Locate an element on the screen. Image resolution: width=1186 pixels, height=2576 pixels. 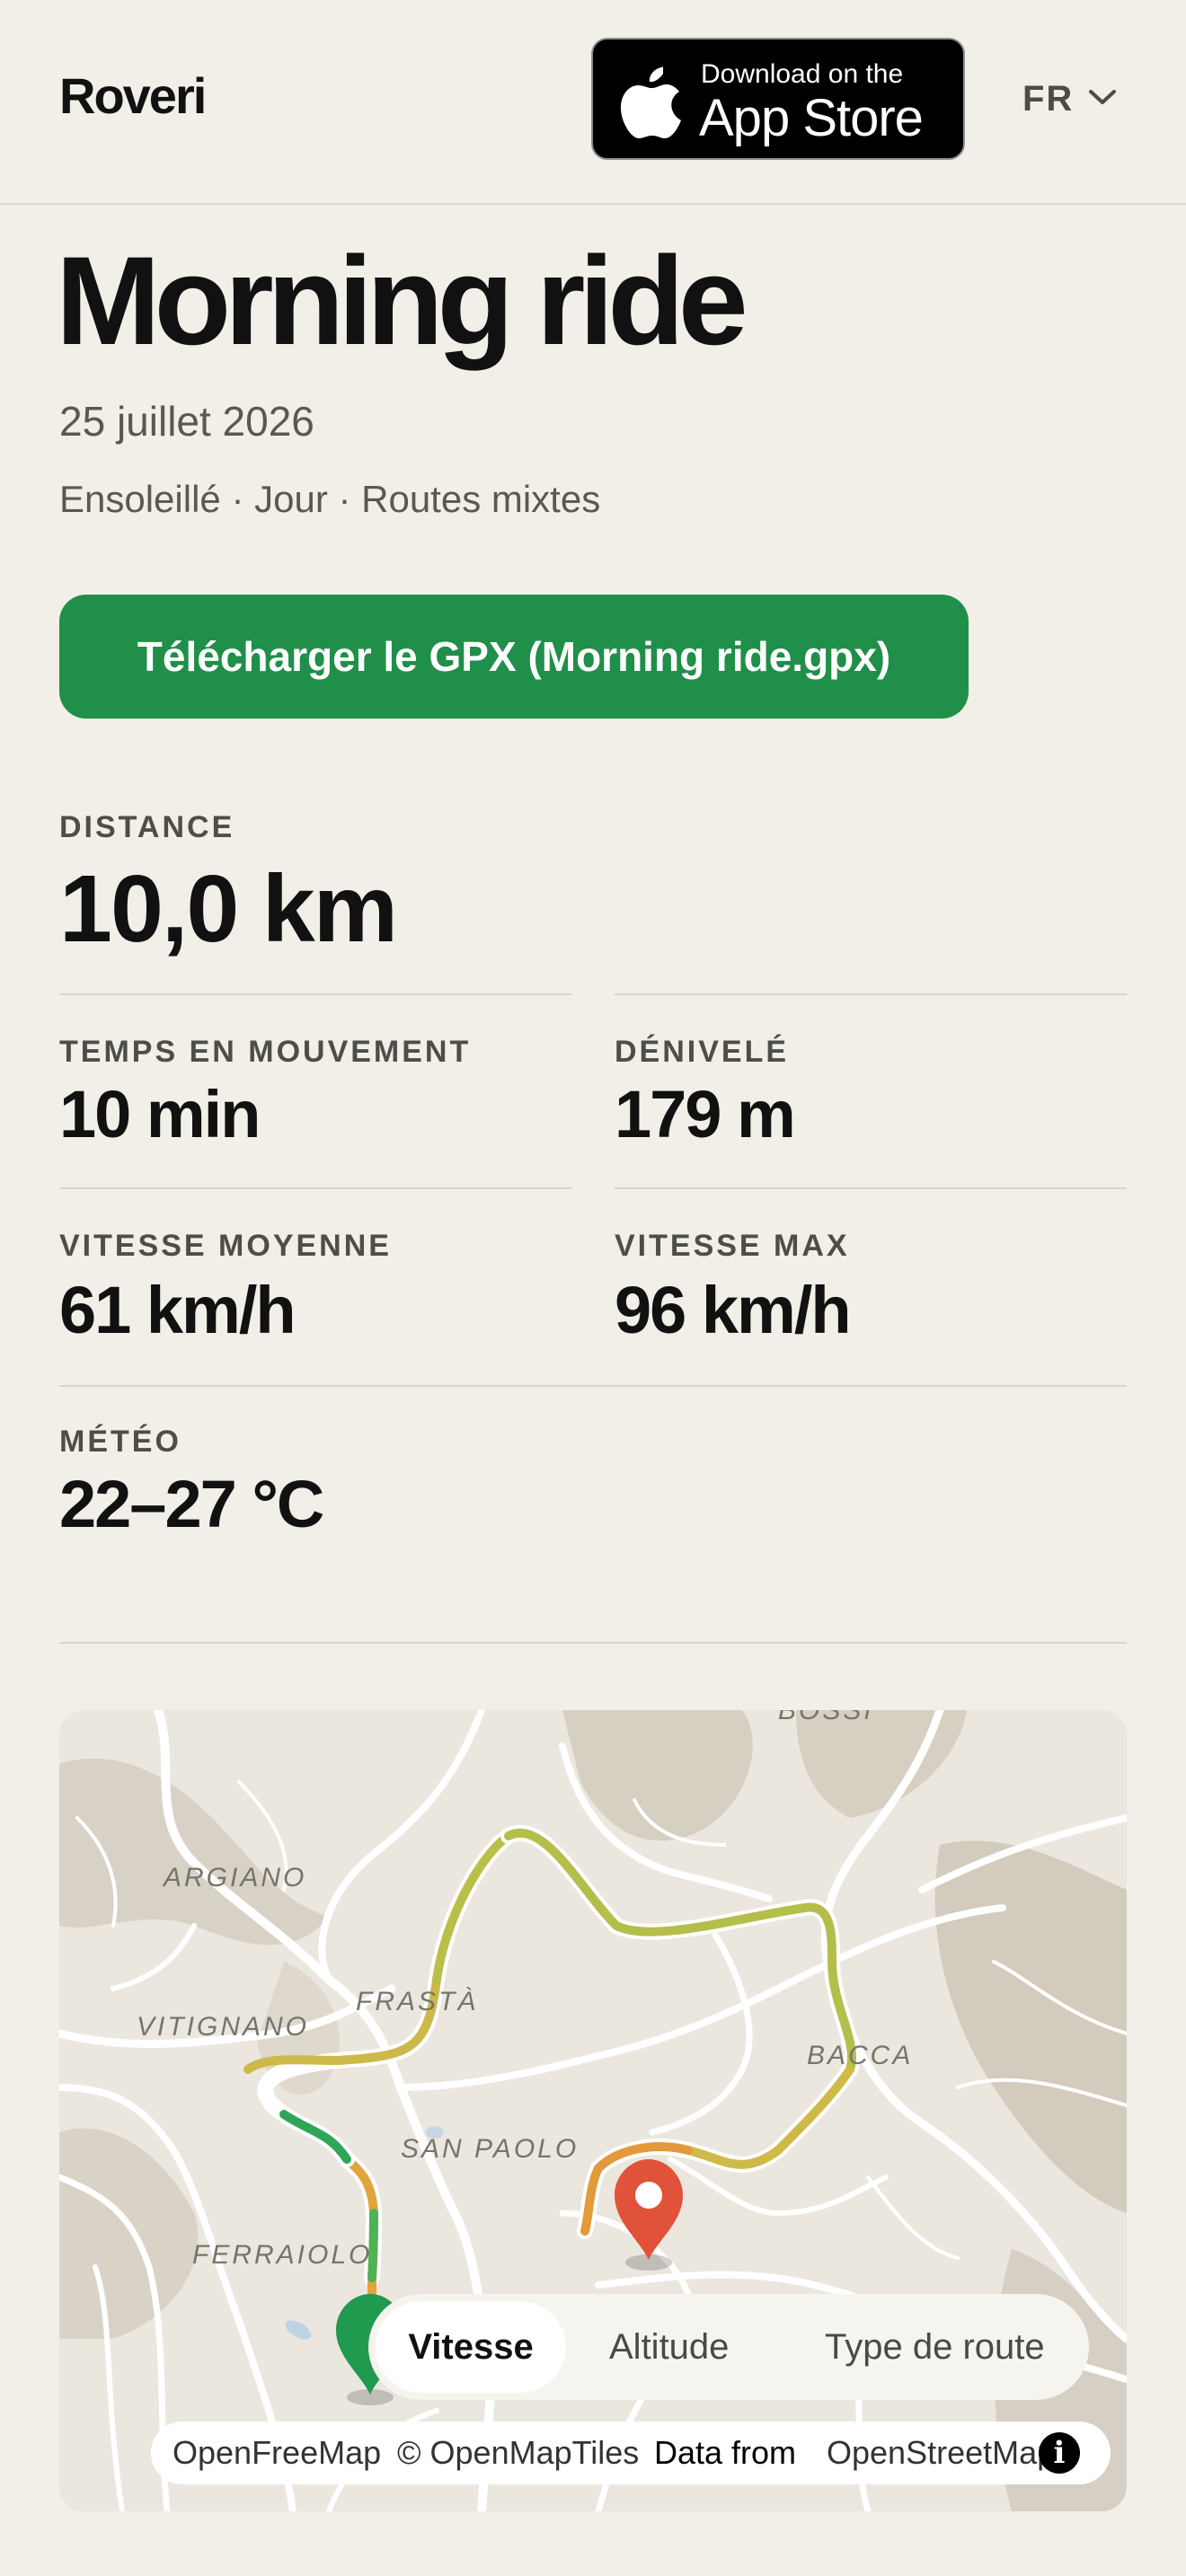
language-label: FR is located at coordinates (1048, 99).